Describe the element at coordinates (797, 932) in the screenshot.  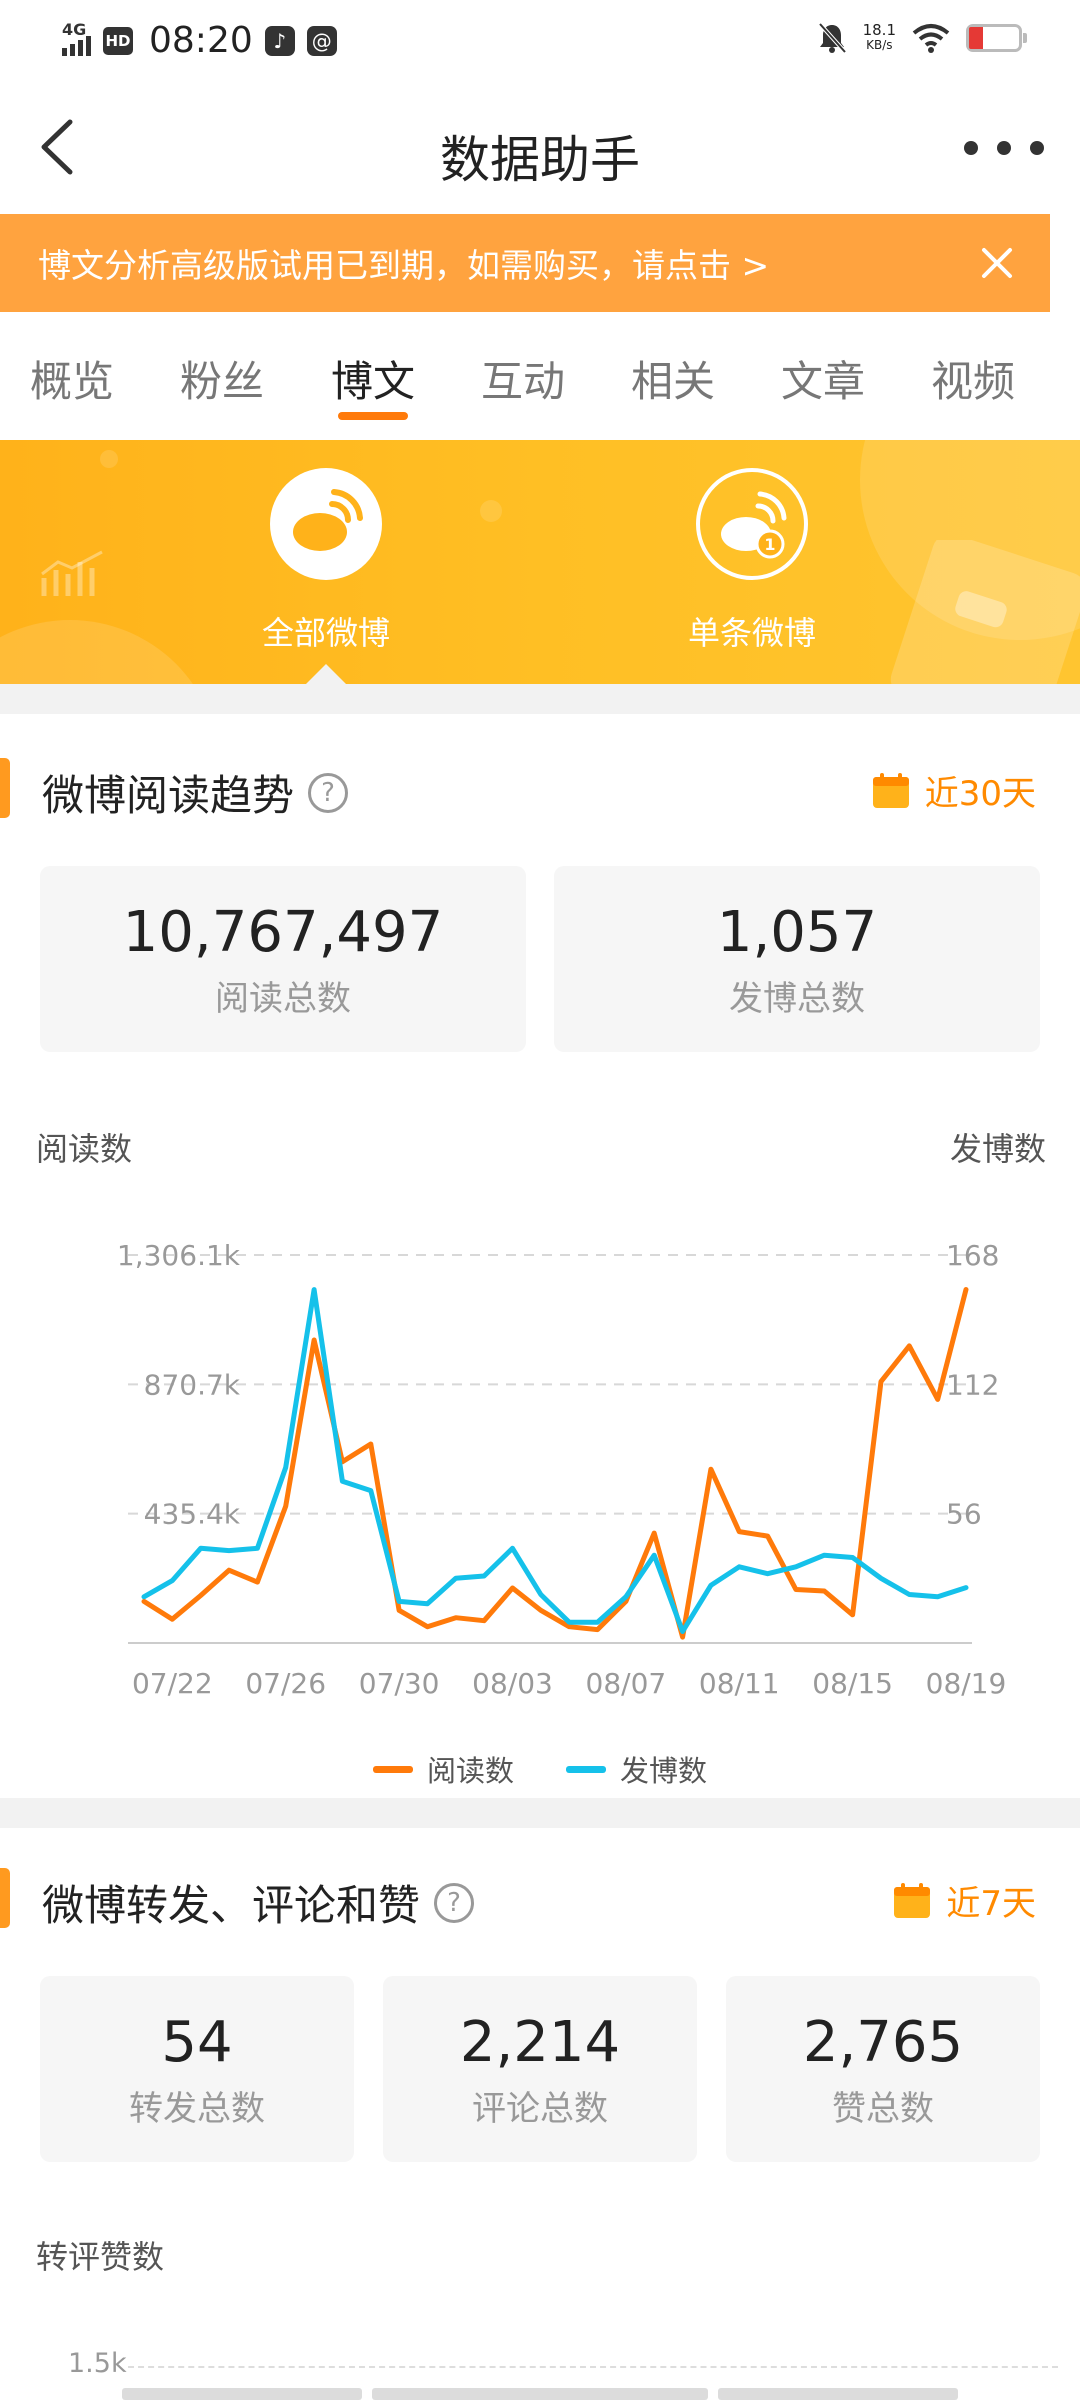
I see `total-posts-value: 1,057` at that location.